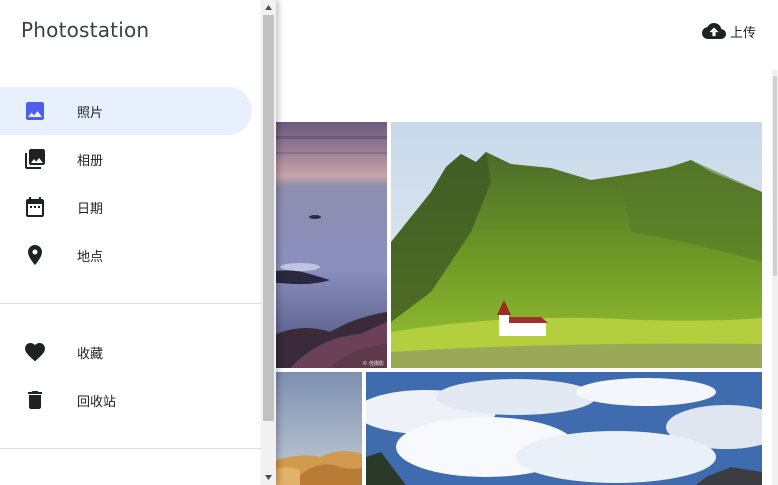 The width and height of the screenshot is (778, 485). Describe the element at coordinates (714, 31) in the screenshot. I see `cloud-upload-icon` at that location.